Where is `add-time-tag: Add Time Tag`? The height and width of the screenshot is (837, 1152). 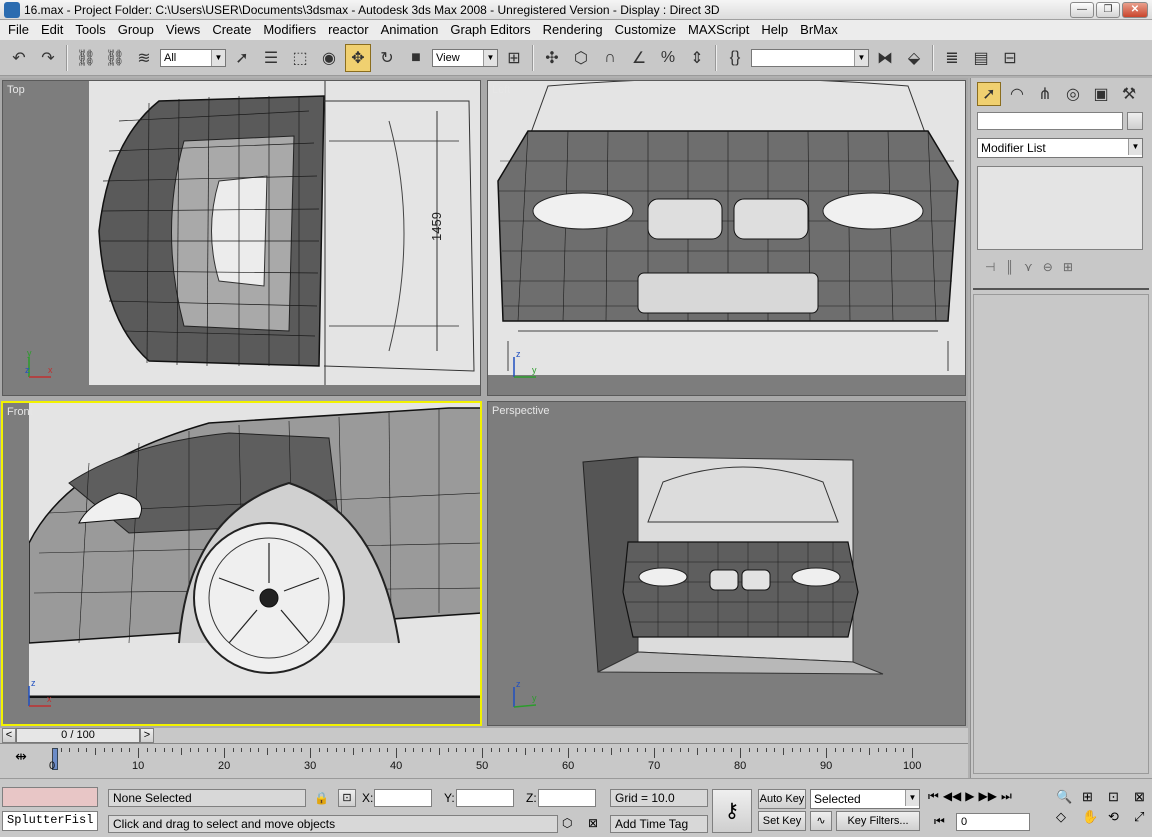
add-time-tag: Add Time Tag is located at coordinates (659, 824).